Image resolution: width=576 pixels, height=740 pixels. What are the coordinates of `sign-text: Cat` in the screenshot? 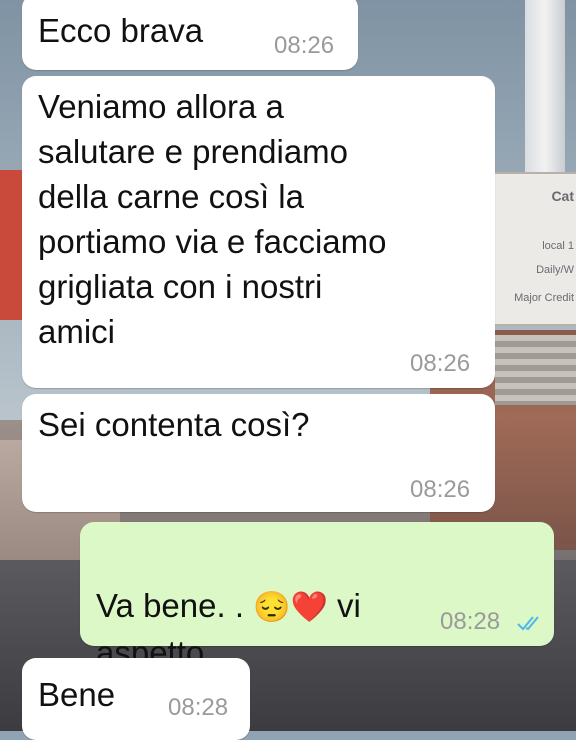 It's located at (562, 196).